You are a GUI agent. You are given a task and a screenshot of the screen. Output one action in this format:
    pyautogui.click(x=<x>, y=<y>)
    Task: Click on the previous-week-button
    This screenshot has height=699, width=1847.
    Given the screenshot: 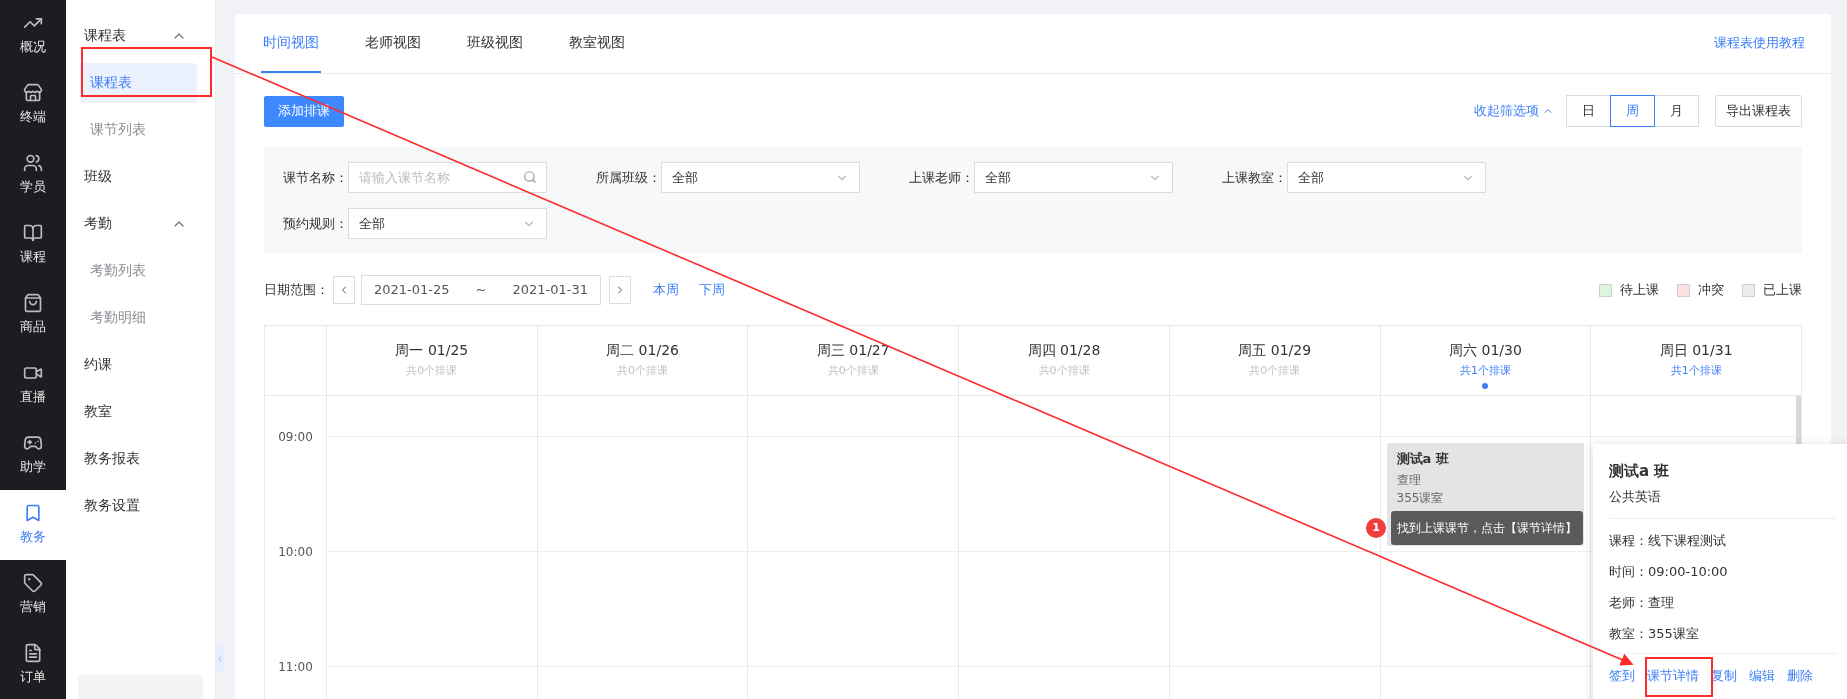 What is the action you would take?
    pyautogui.click(x=344, y=290)
    